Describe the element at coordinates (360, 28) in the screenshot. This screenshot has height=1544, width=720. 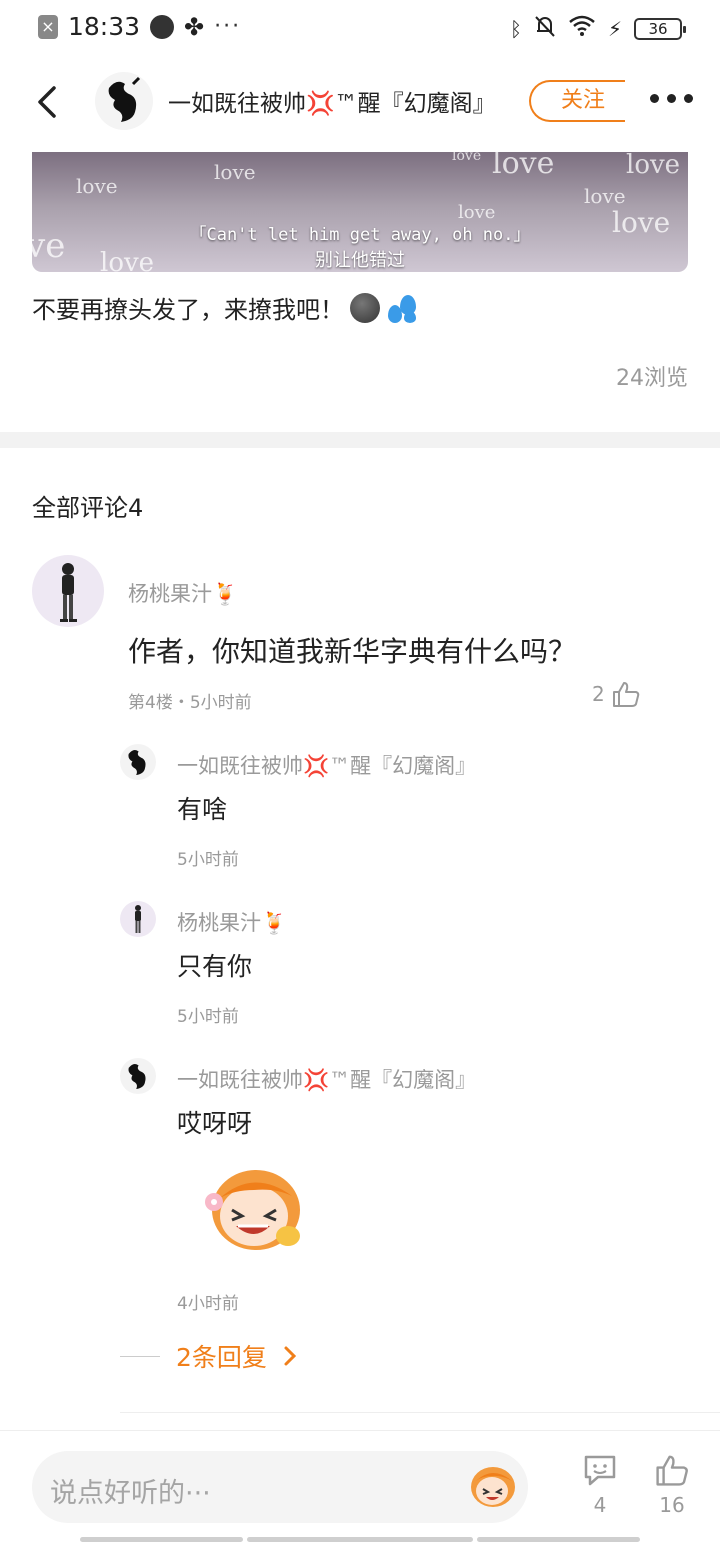
I see `status-bar: × 18:33 ✤ ··· ᛒ ⚡ 36` at that location.